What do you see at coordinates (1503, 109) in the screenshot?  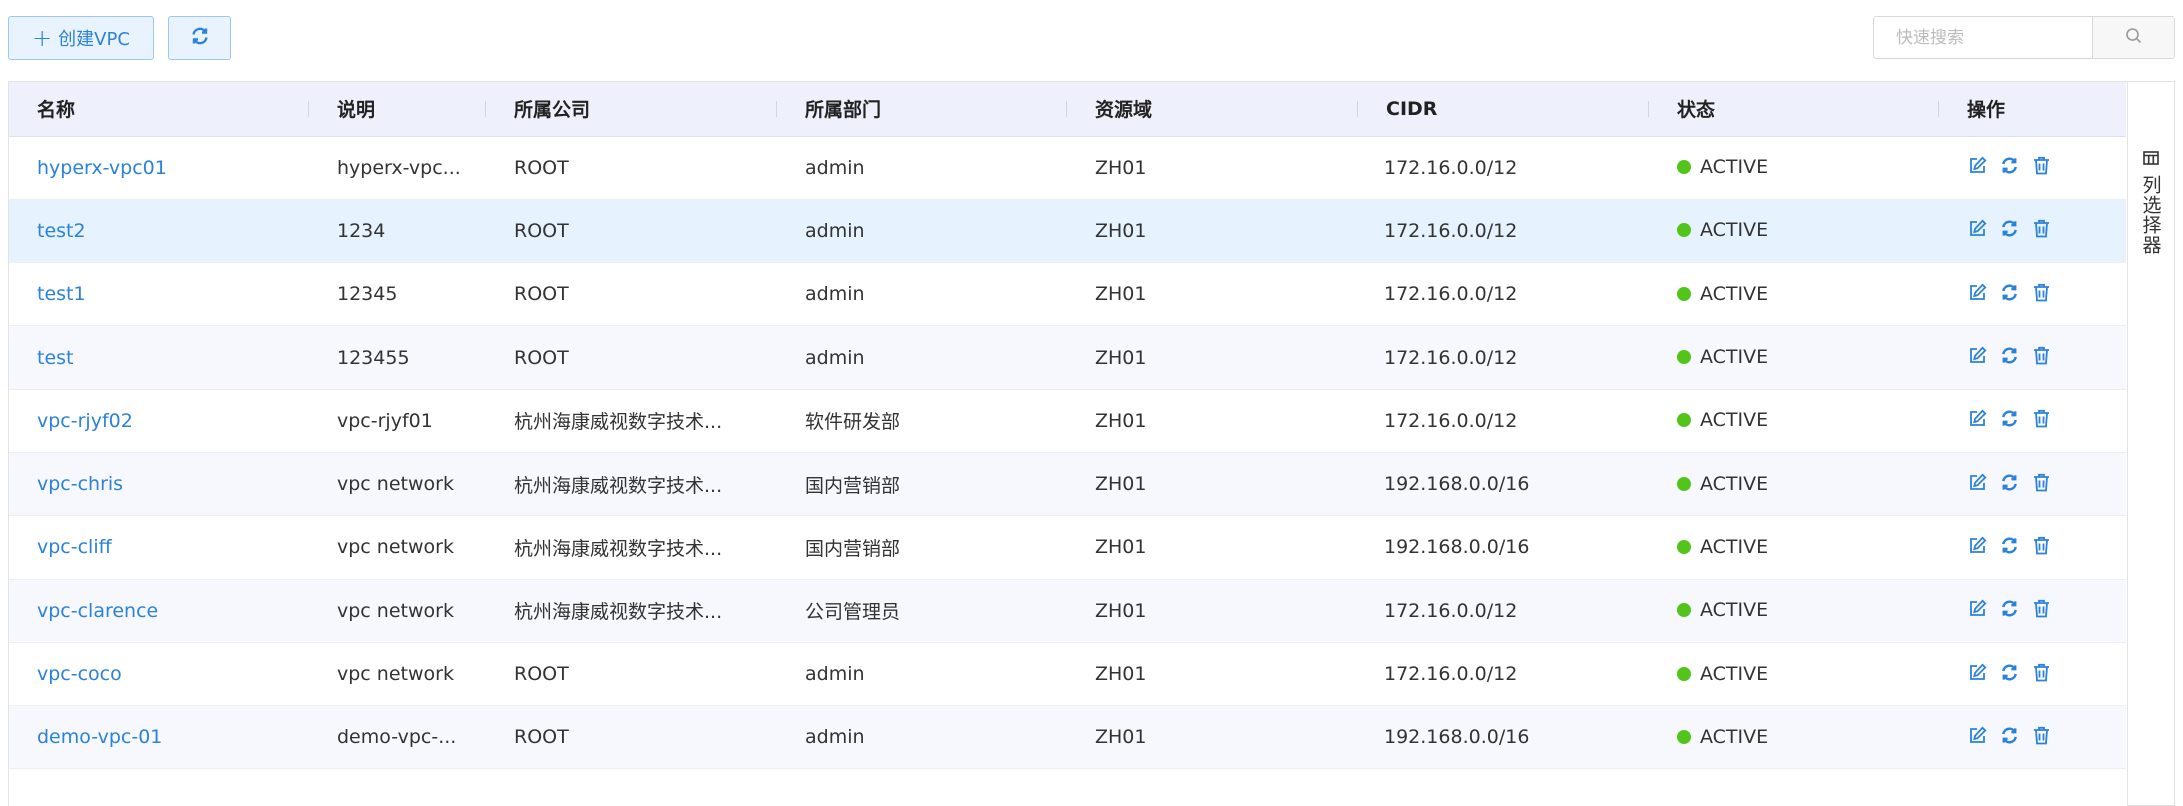 I see `column-header-cidr: CIDR` at bounding box center [1503, 109].